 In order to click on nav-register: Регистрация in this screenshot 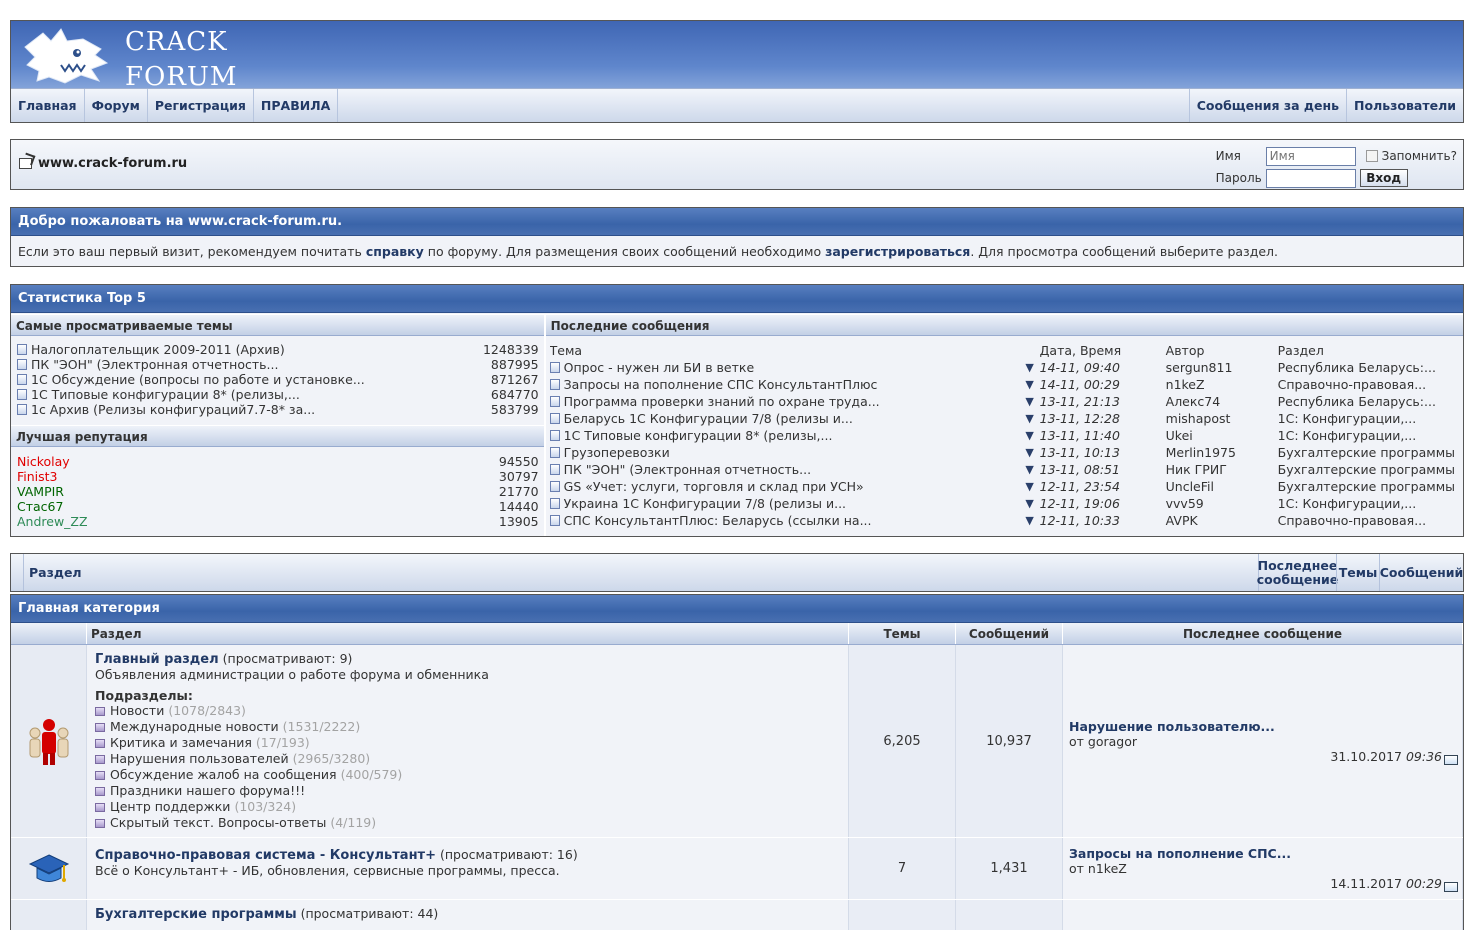, I will do `click(201, 105)`.